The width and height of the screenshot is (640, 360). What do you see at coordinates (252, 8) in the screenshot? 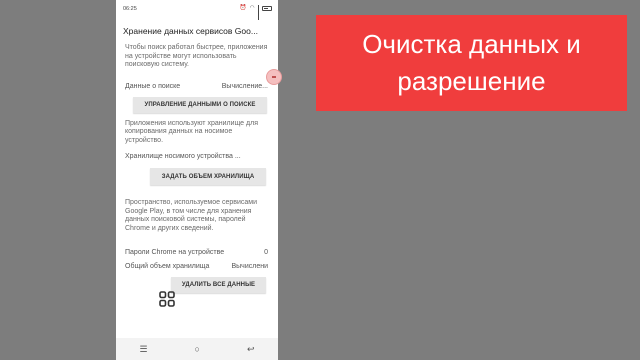
I see `wifi-icon: ◠` at bounding box center [252, 8].